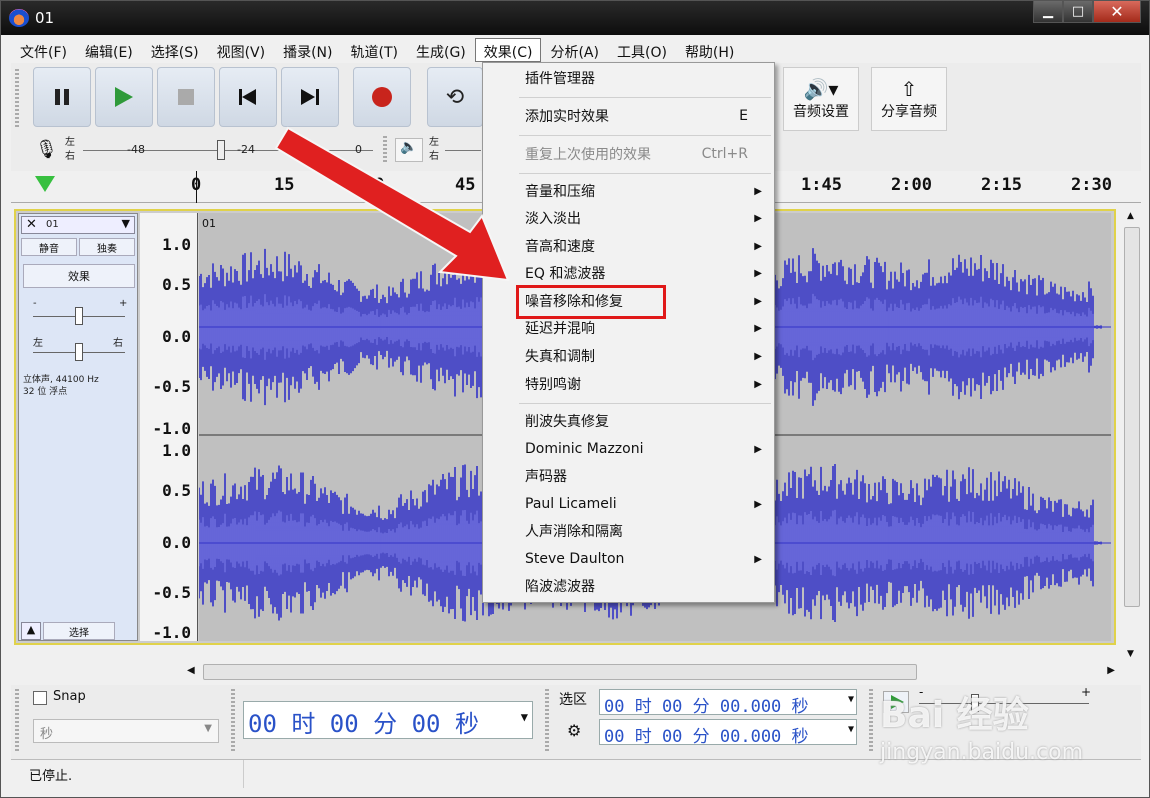  I want to click on baidu-watermark-url: jingyan.baidu.com, so click(982, 752).